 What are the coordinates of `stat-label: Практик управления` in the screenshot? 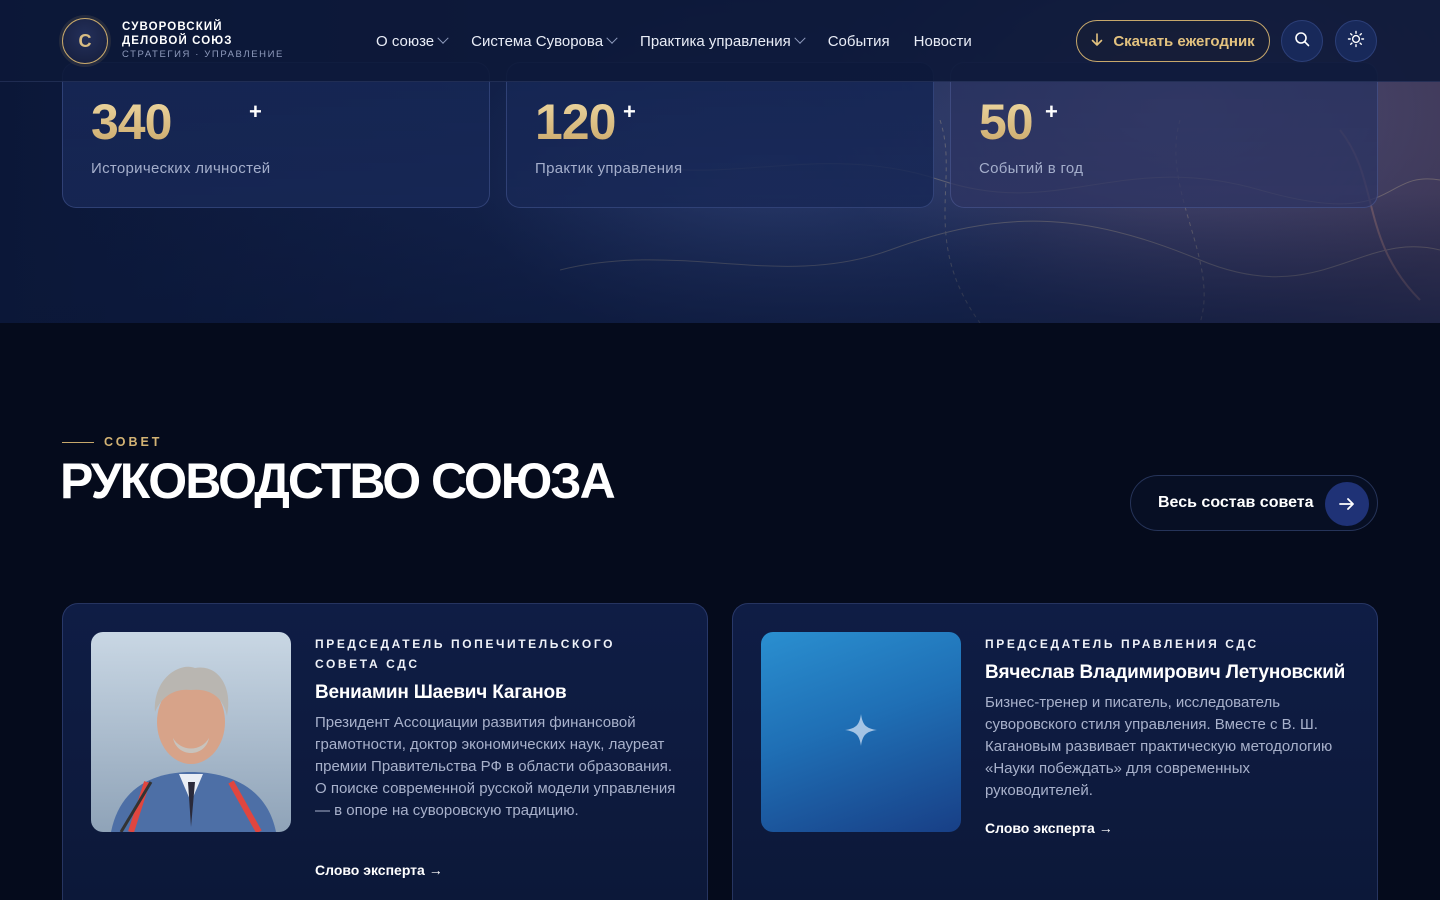 It's located at (609, 168).